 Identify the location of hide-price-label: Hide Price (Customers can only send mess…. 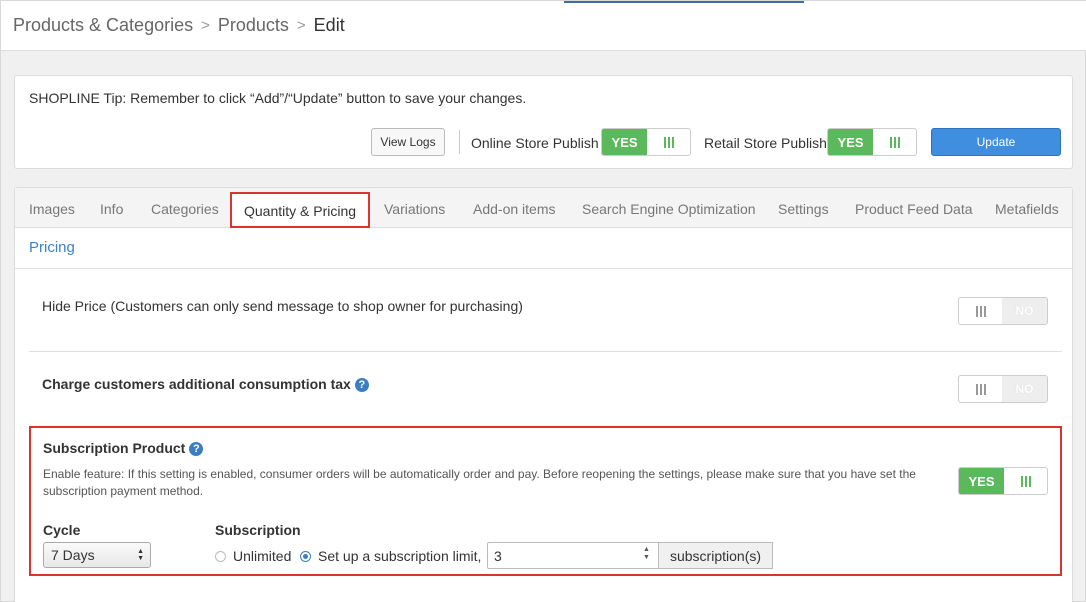
(282, 306).